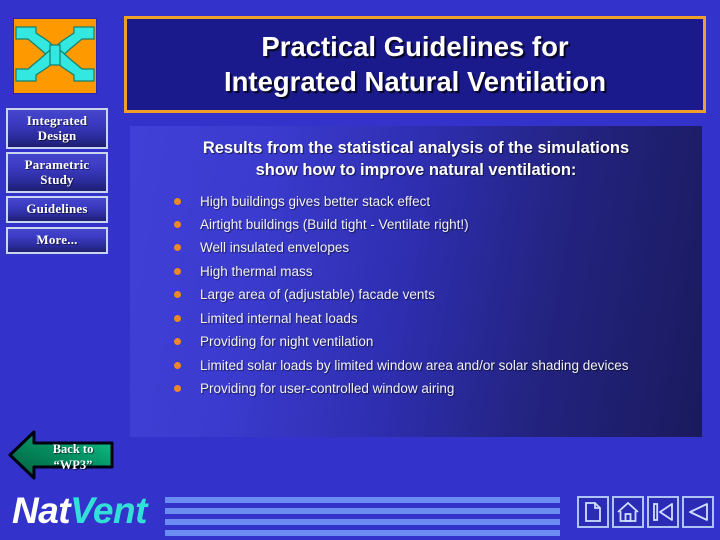 The height and width of the screenshot is (540, 720). I want to click on natvent-logo-vent: Vent, so click(108, 510).